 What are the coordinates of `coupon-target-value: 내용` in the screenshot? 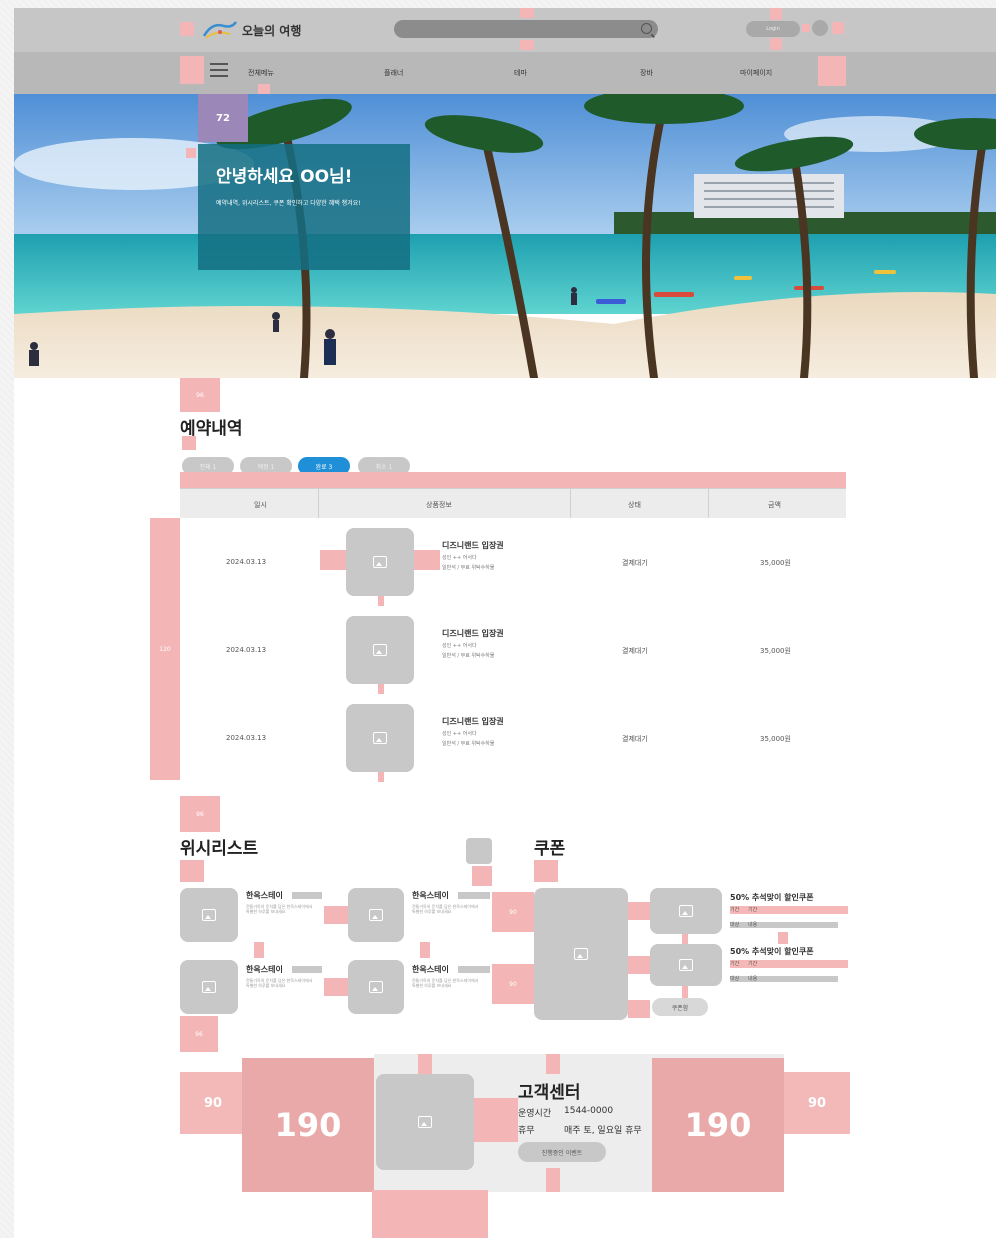 It's located at (753, 979).